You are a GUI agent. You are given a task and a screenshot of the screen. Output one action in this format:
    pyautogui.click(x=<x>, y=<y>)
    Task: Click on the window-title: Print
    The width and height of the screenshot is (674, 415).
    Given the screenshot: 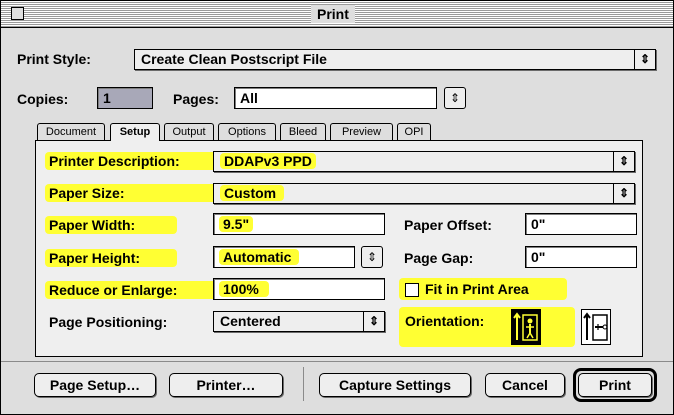 What is the action you would take?
    pyautogui.click(x=333, y=14)
    